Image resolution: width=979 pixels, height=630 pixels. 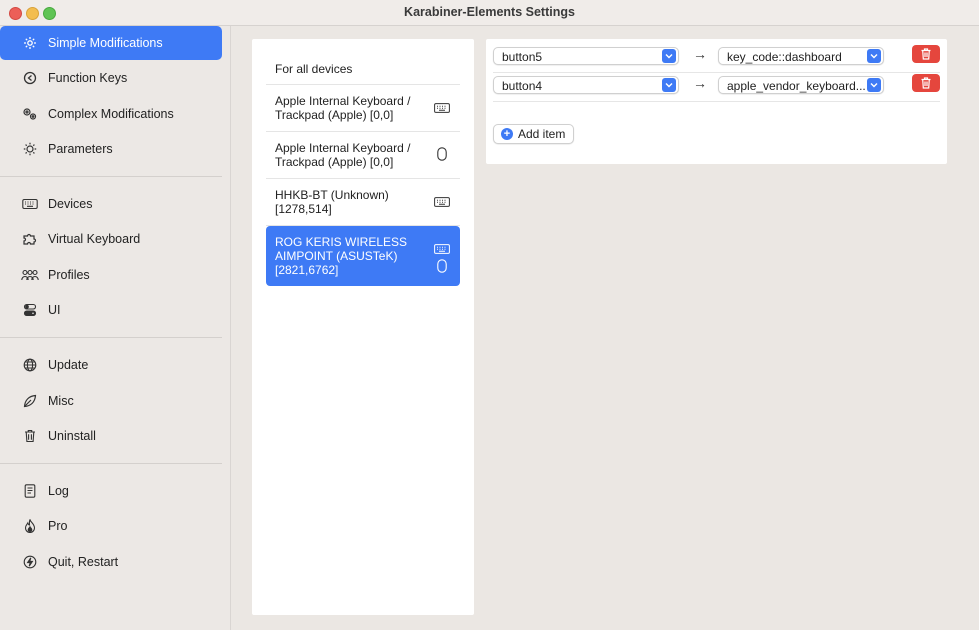 I want to click on add-item-button: + Add item, so click(x=534, y=134).